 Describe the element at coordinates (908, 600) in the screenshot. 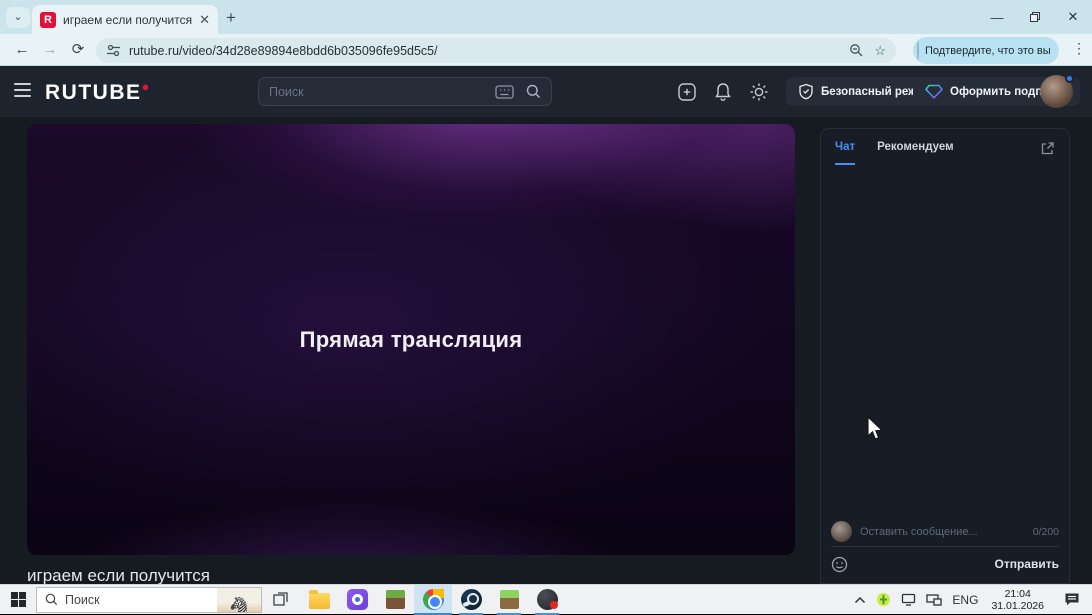

I see `tray-display-icon` at that location.